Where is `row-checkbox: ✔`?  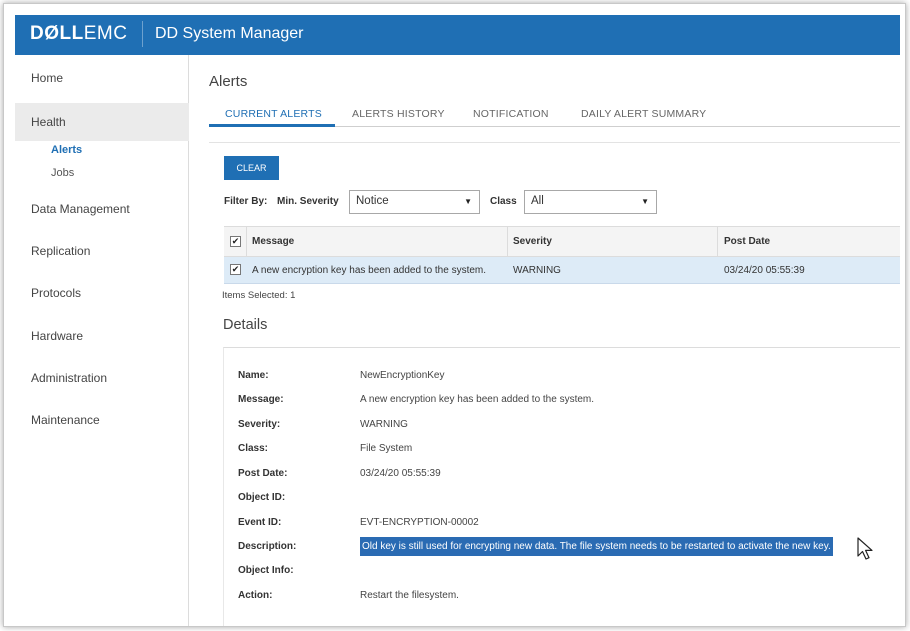
row-checkbox: ✔ is located at coordinates (235, 269).